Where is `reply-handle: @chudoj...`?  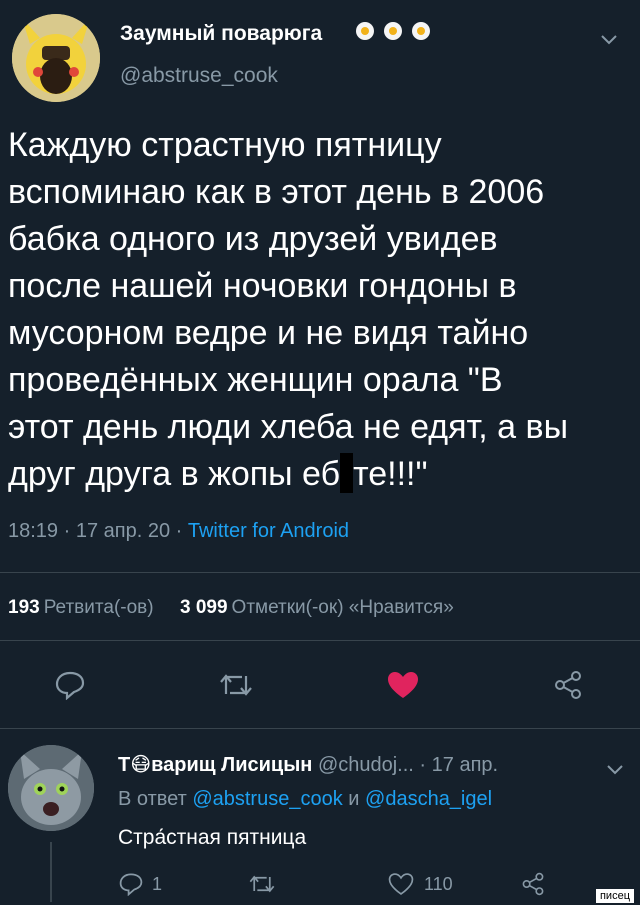 reply-handle: @chudoj... is located at coordinates (366, 765).